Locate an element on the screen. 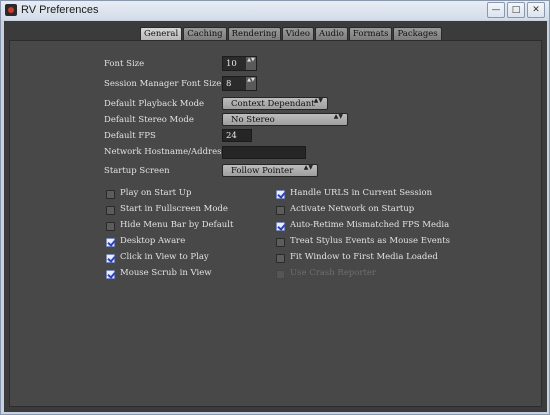  play-on-startup-checkbox is located at coordinates (110, 194).